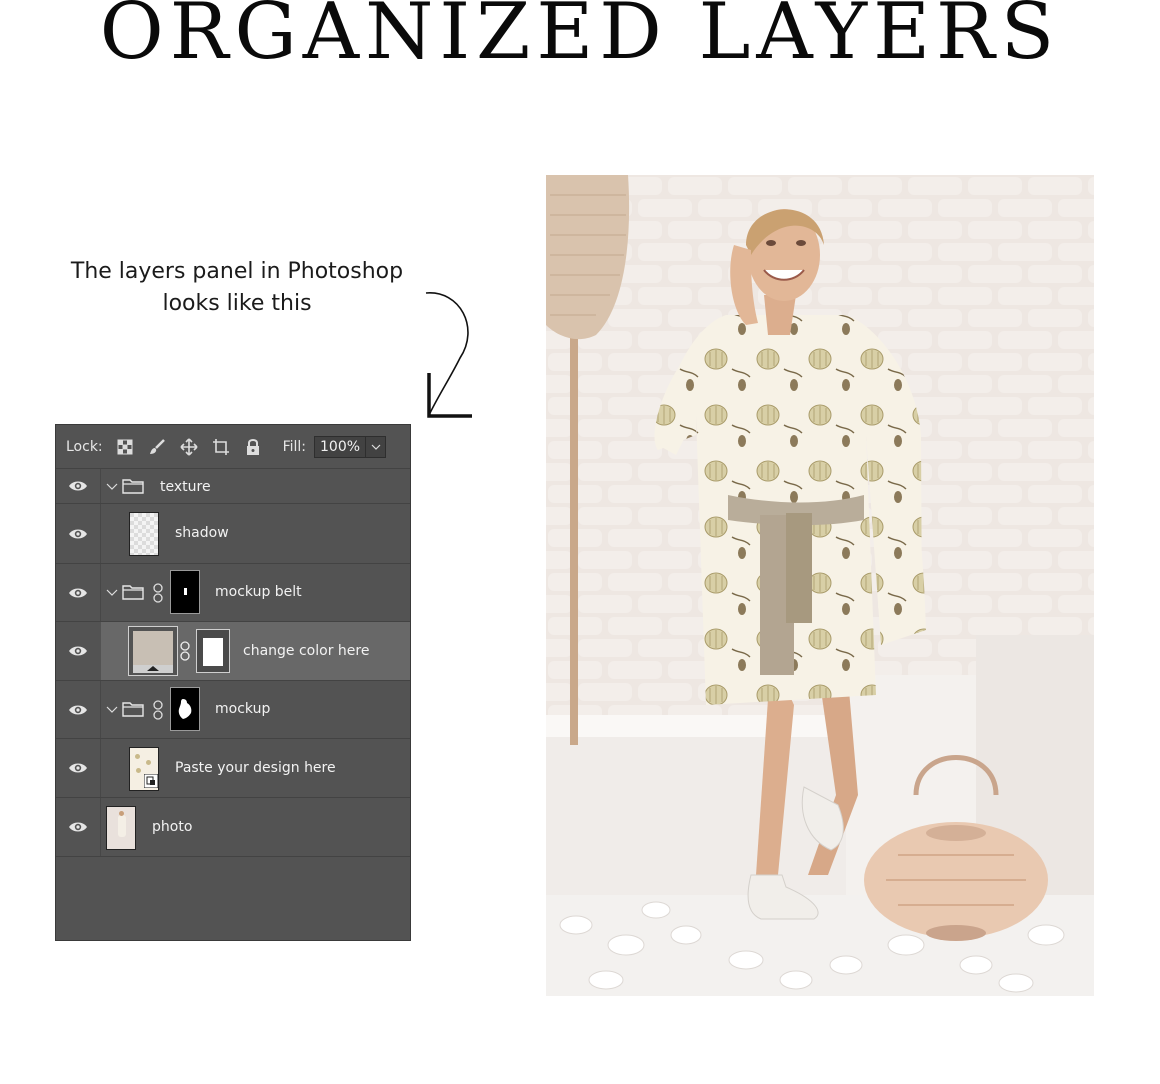 This screenshot has width=1160, height=1084. Describe the element at coordinates (221, 447) in the screenshot. I see `lock-artboard-icon` at that location.